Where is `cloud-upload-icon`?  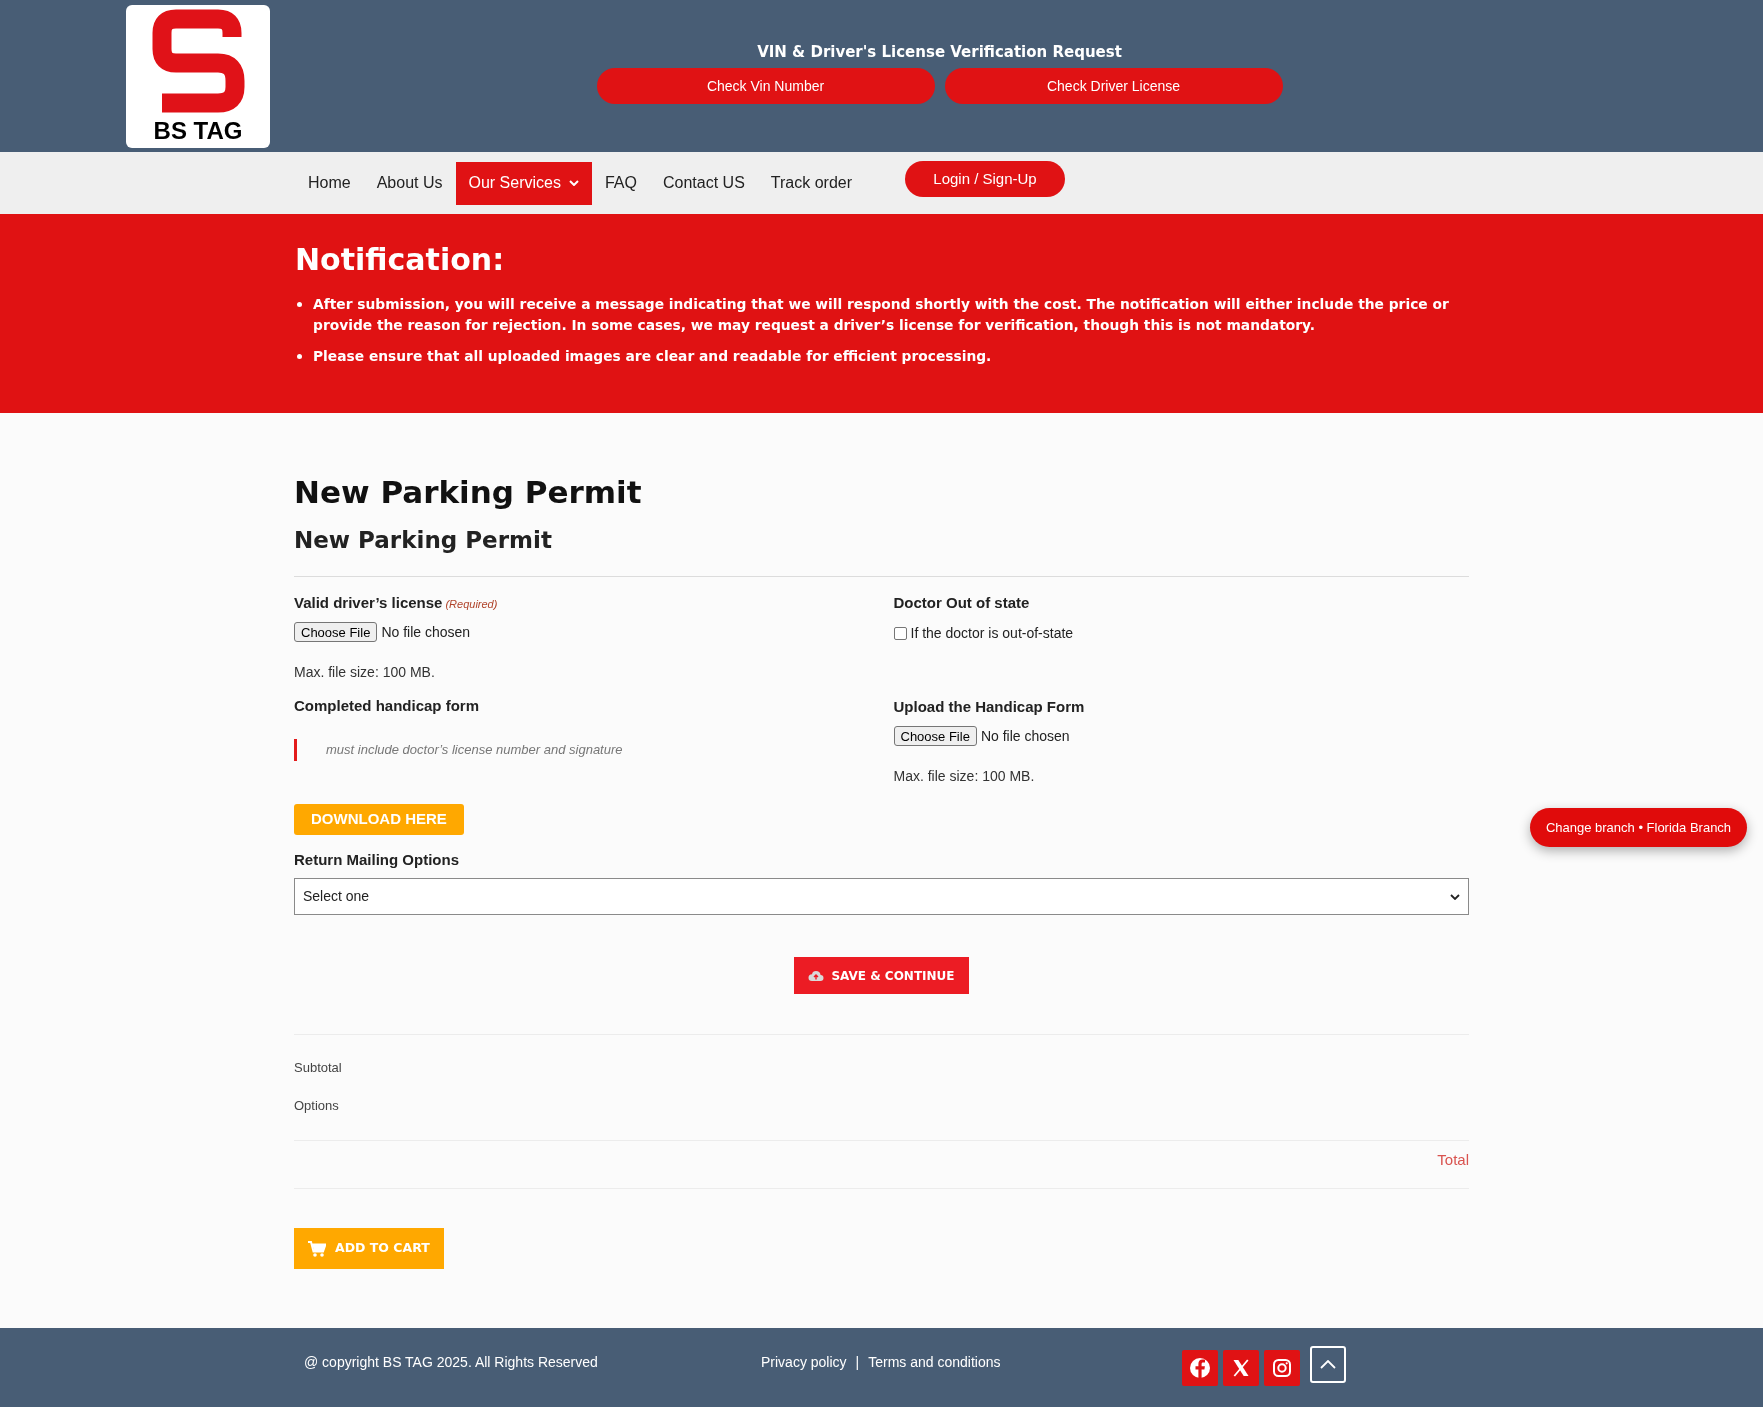
cloud-upload-icon is located at coordinates (816, 975).